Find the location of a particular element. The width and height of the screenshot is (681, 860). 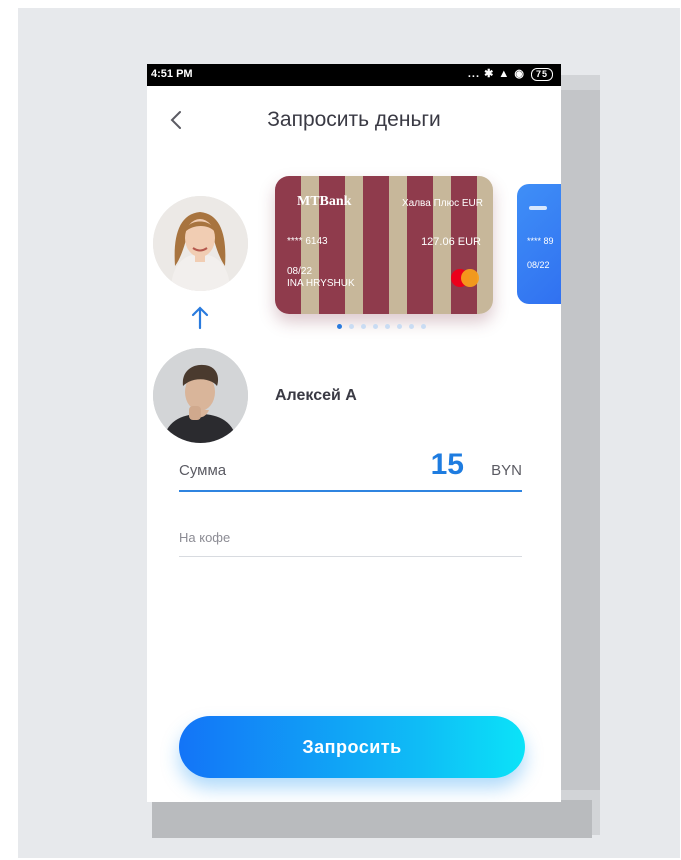

amount-value: 15 is located at coordinates (447, 465).